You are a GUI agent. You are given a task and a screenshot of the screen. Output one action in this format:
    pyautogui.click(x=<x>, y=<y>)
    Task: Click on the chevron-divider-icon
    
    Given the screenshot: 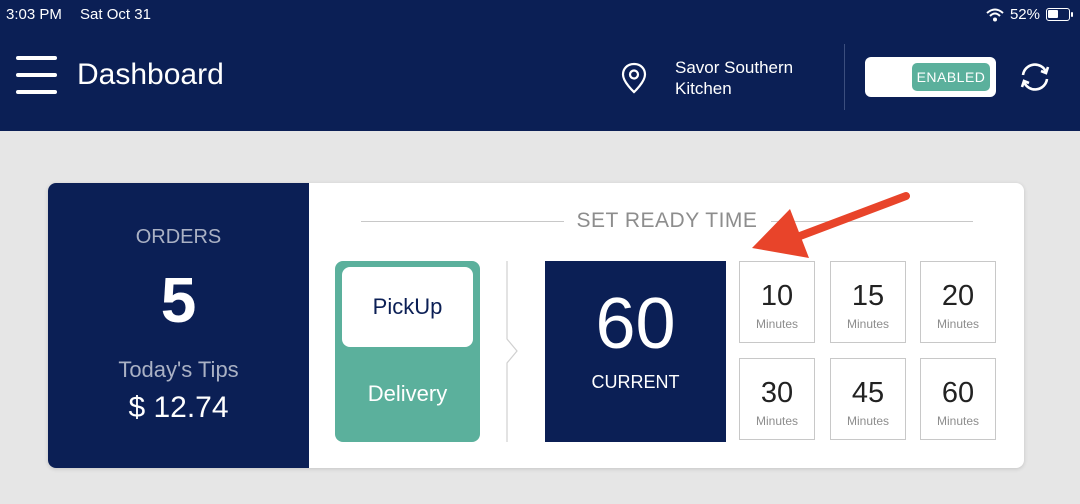 What is the action you would take?
    pyautogui.click(x=512, y=351)
    